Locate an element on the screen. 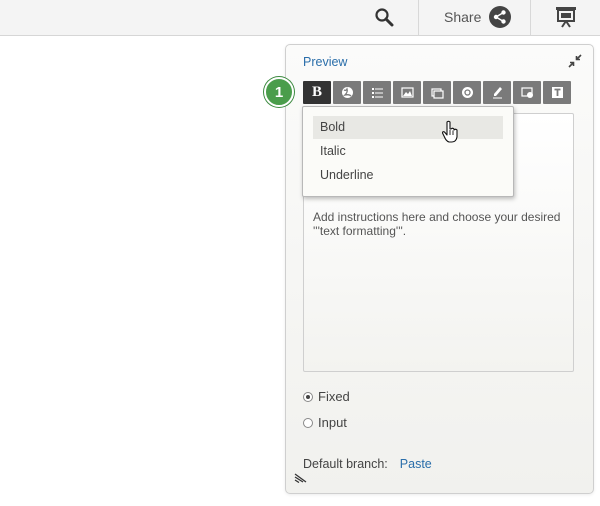 This screenshot has height=506, width=600. collapse-button is located at coordinates (575, 61).